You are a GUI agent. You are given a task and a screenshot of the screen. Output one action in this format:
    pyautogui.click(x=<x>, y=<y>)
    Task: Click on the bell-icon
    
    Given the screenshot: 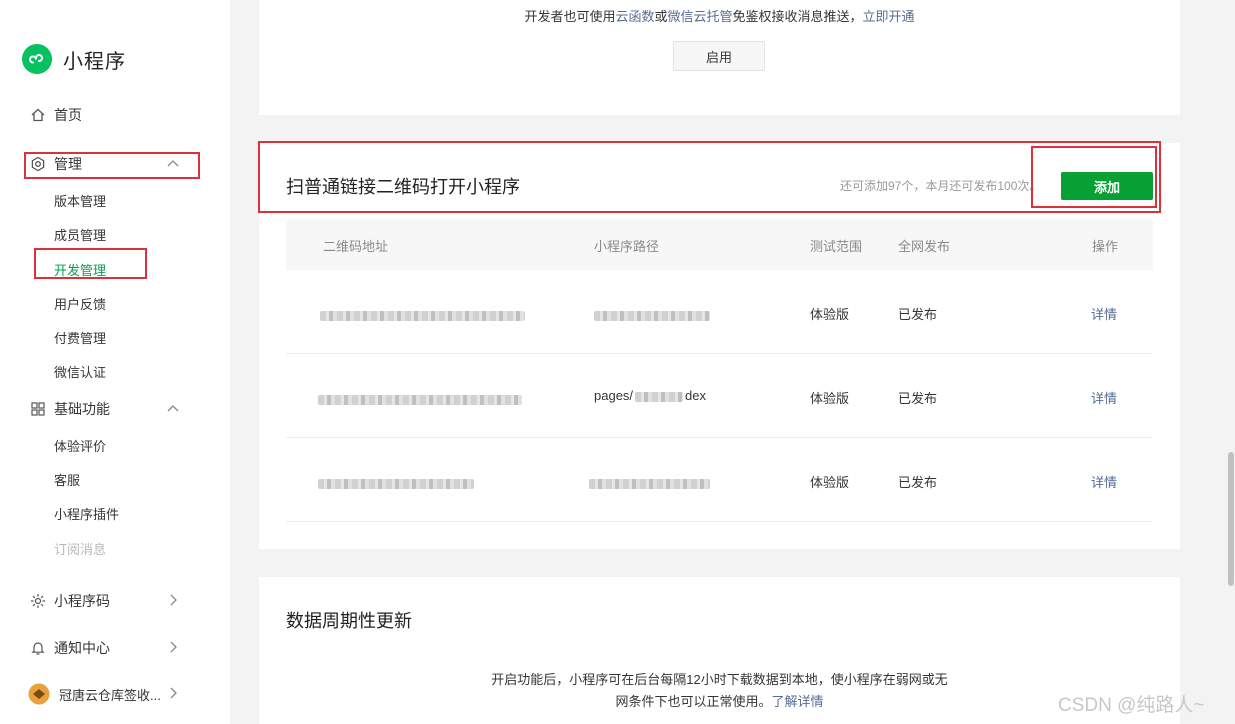 What is the action you would take?
    pyautogui.click(x=38, y=648)
    